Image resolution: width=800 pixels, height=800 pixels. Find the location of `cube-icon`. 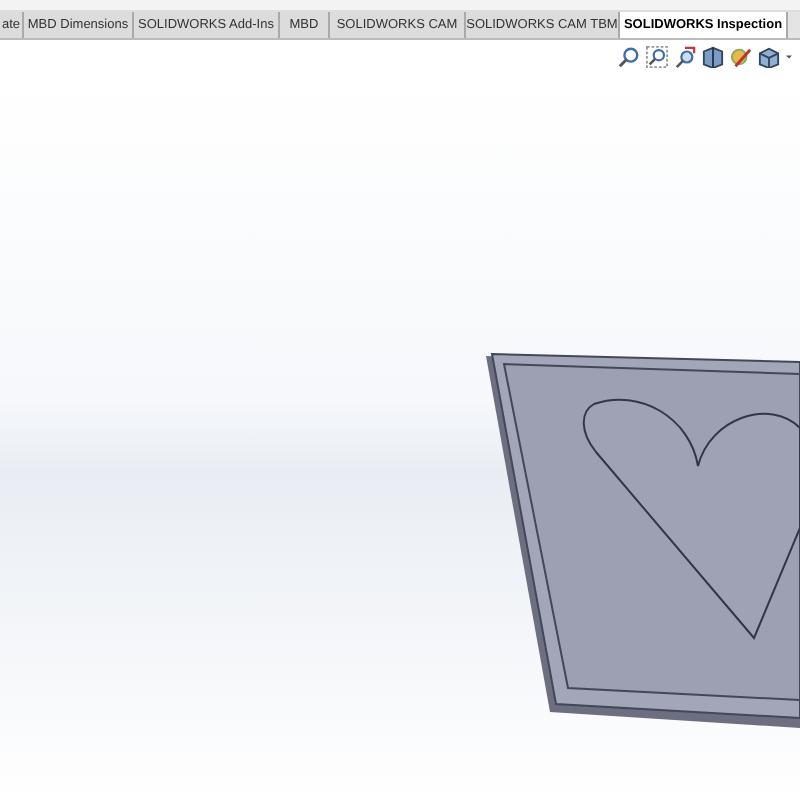

cube-icon is located at coordinates (769, 56).